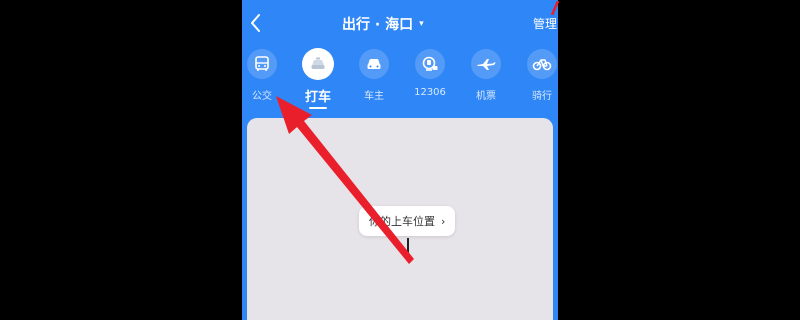  What do you see at coordinates (255, 23) in the screenshot?
I see `chevron-left-icon` at bounding box center [255, 23].